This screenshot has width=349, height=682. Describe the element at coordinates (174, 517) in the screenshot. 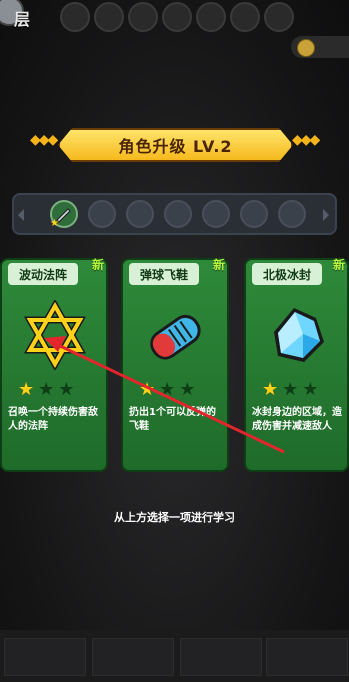

I see `selection-hint: 从上方选择一项进行学习` at that location.